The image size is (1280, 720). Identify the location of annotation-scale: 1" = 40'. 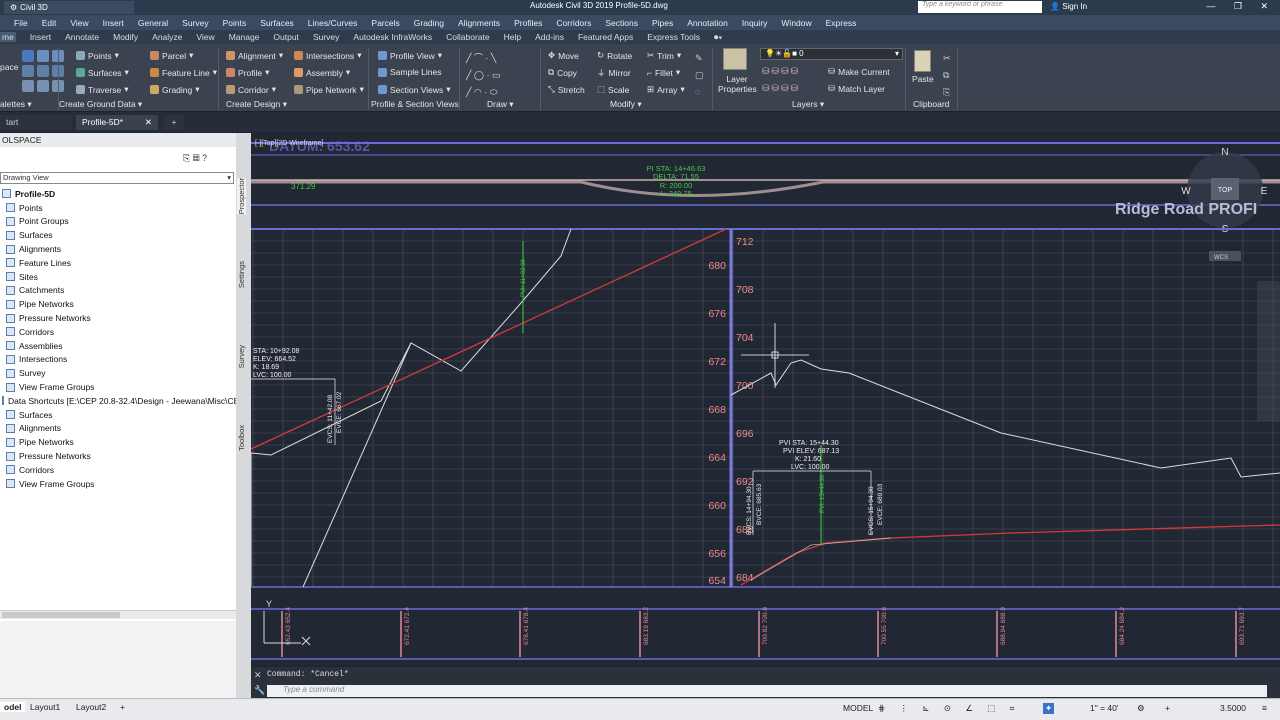
(1104, 708).